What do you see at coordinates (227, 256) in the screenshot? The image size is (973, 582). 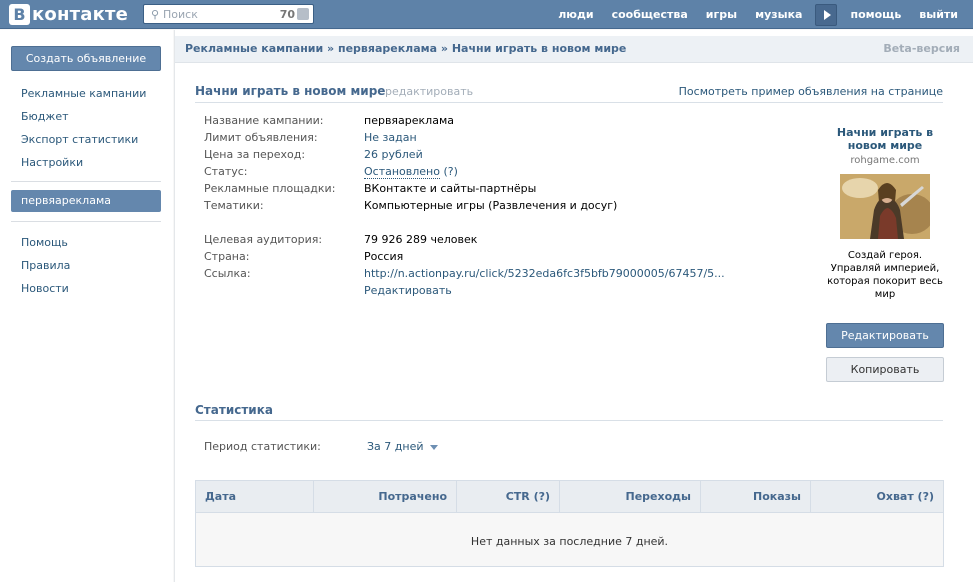 I see `field-label-country: Страна:` at bounding box center [227, 256].